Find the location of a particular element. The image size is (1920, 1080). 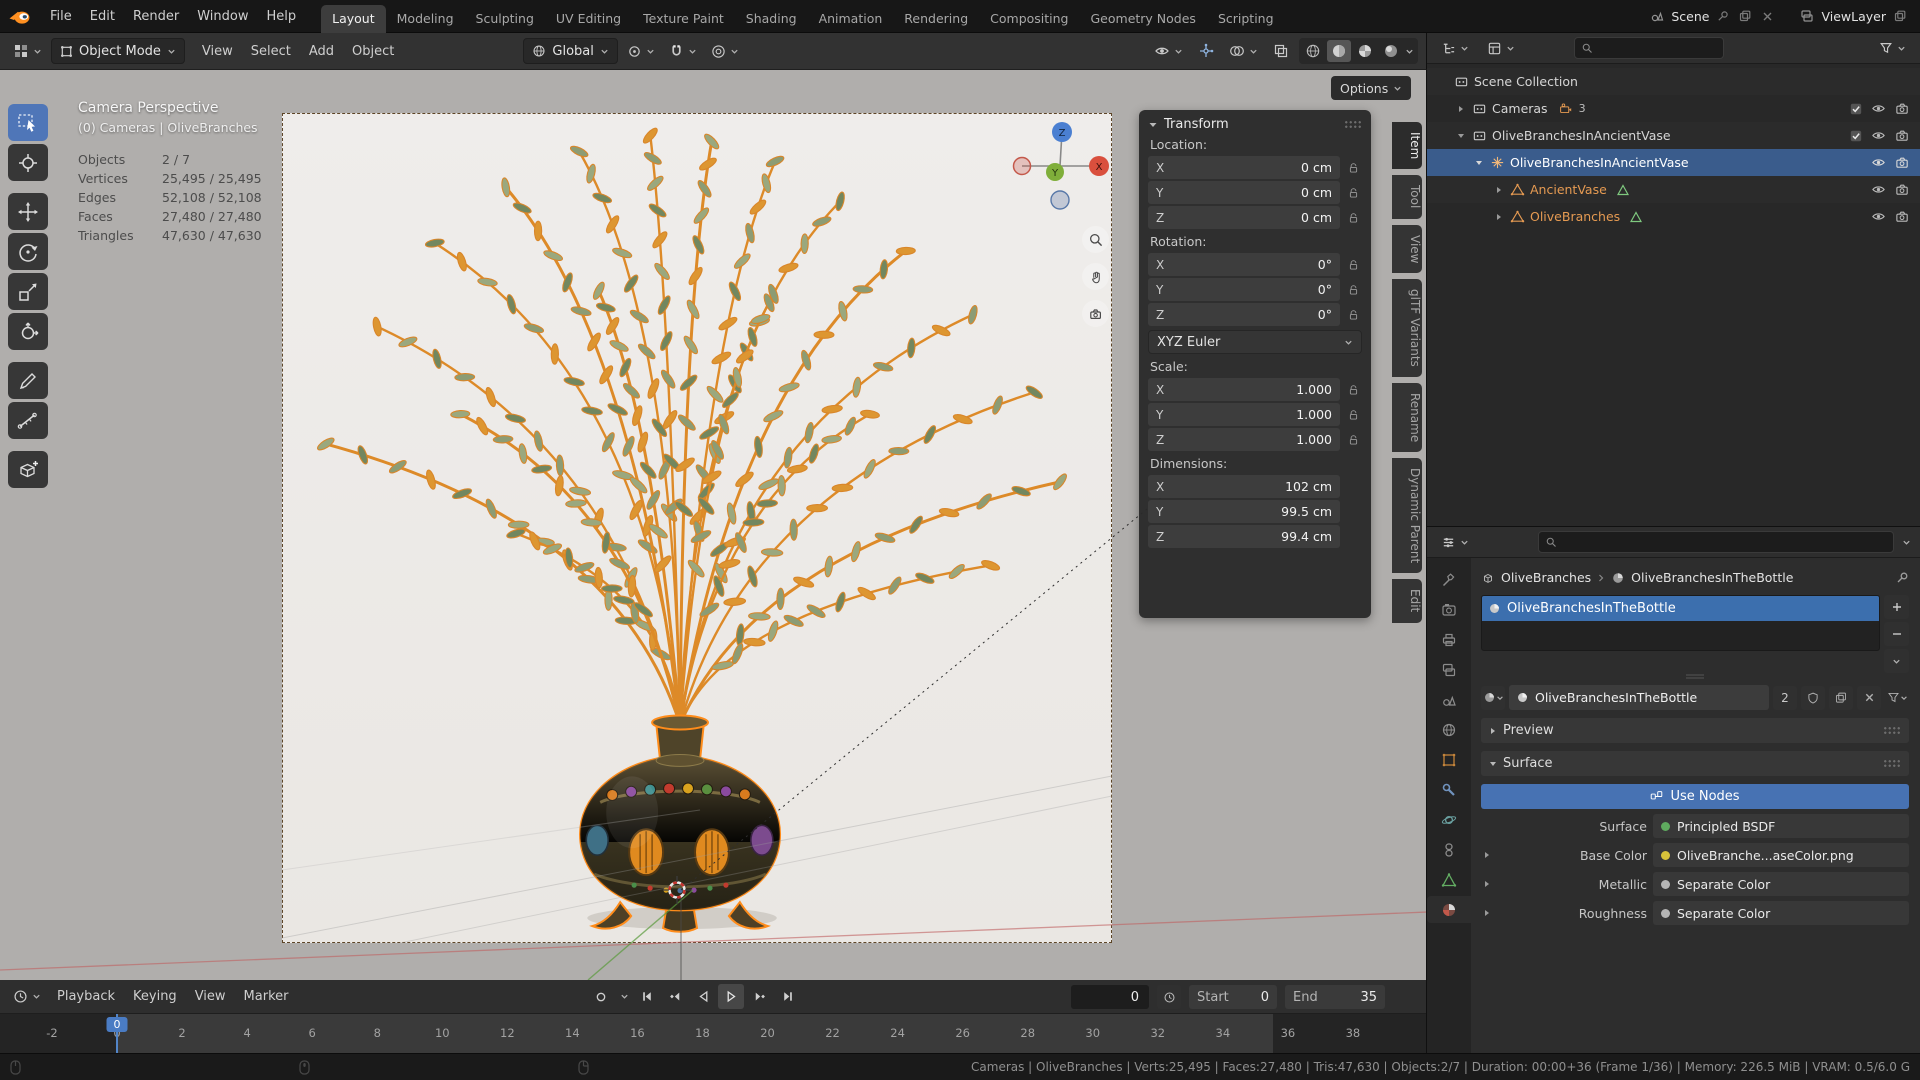

object-visibility-button is located at coordinates (1168, 51).